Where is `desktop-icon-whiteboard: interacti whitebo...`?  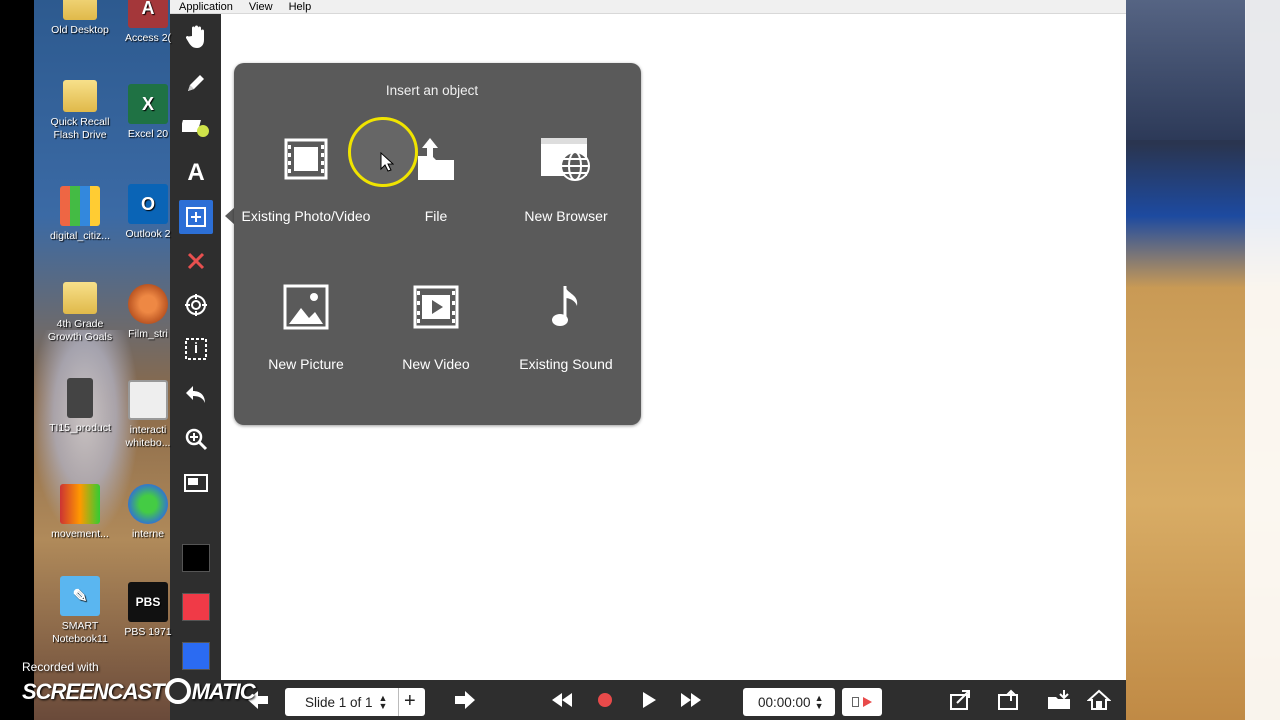 desktop-icon-whiteboard: interacti whitebo... is located at coordinates (143, 415).